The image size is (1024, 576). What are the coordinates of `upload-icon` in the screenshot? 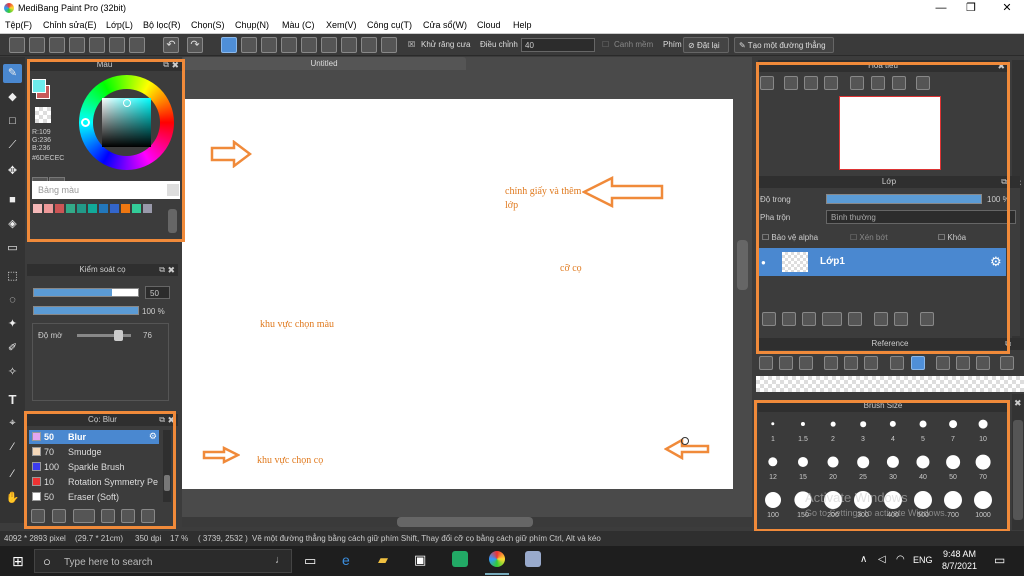 It's located at (37, 45).